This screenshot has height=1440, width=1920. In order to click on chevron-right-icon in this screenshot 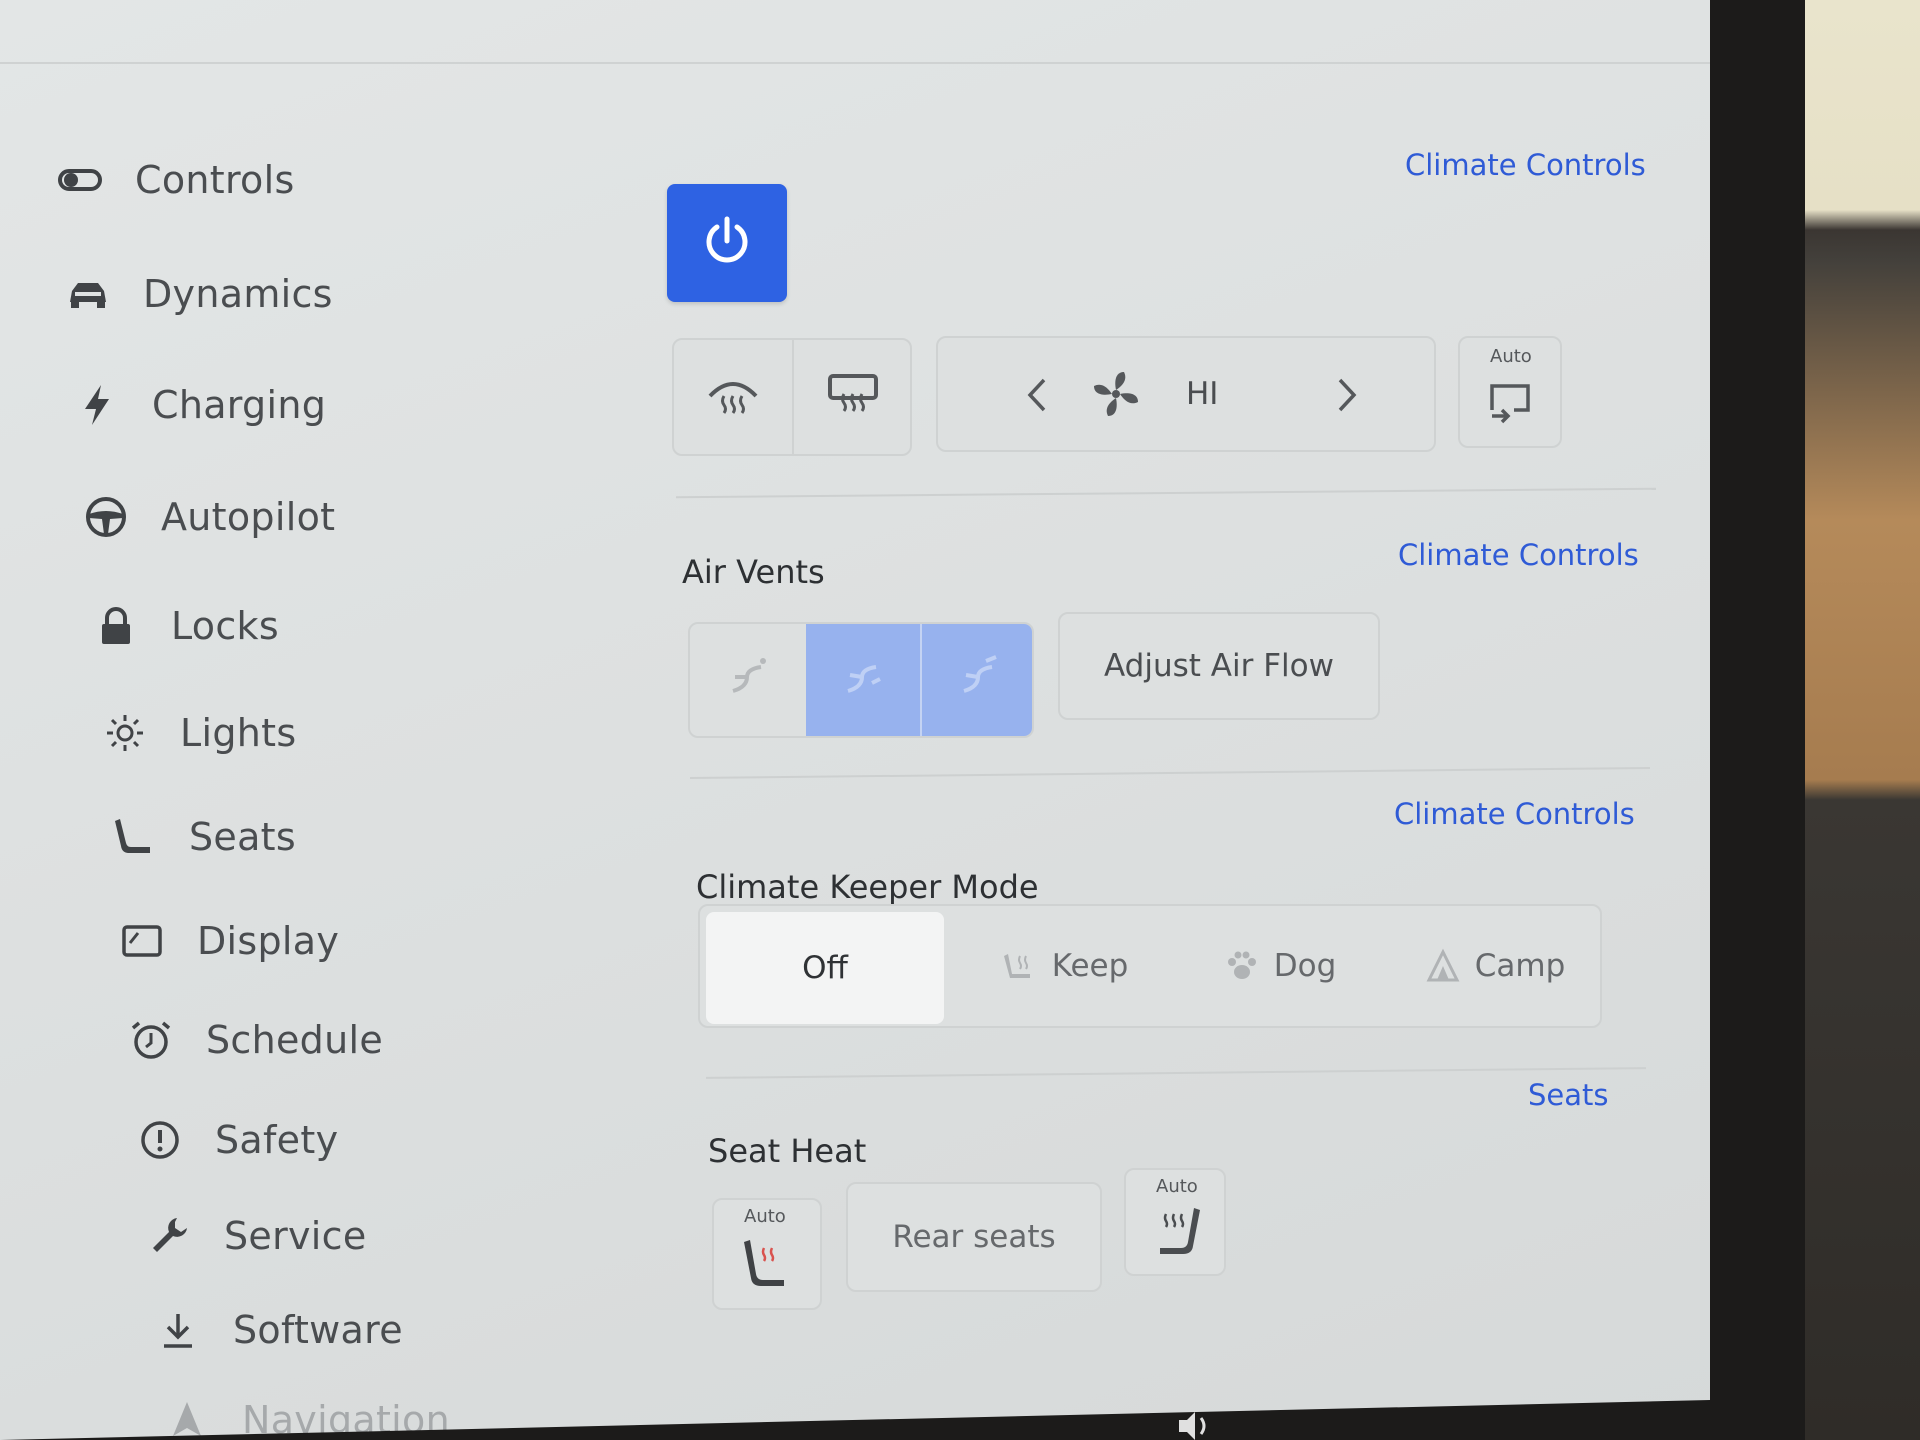, I will do `click(1346, 400)`.